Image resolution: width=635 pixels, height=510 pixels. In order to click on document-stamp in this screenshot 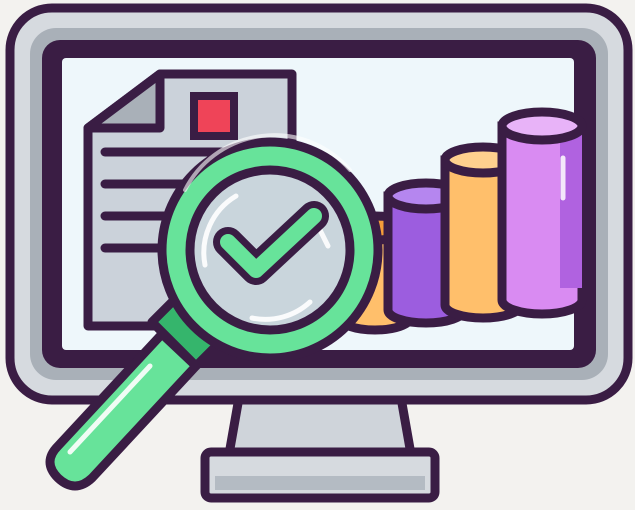, I will do `click(214, 116)`.